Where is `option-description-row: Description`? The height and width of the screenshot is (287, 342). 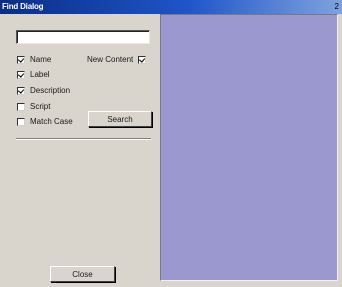 option-description-row: Description is located at coordinates (43, 90).